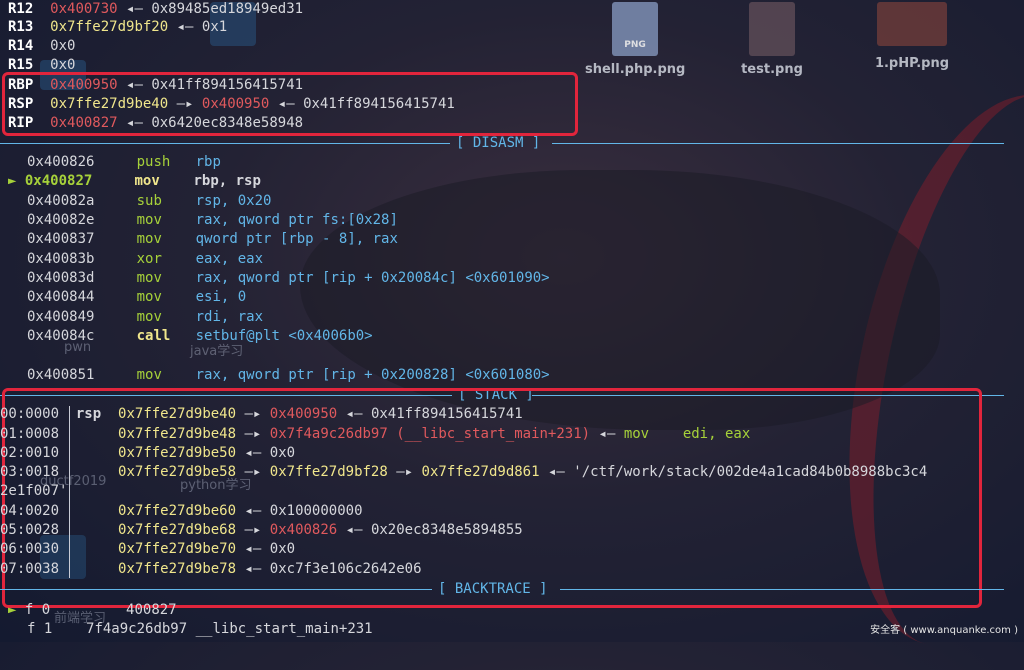 The height and width of the screenshot is (670, 1024). Describe the element at coordinates (212, 239) in the screenshot. I see `disasm-line: 0x400837 mov qword ptr [rbp - 8], rax` at that location.